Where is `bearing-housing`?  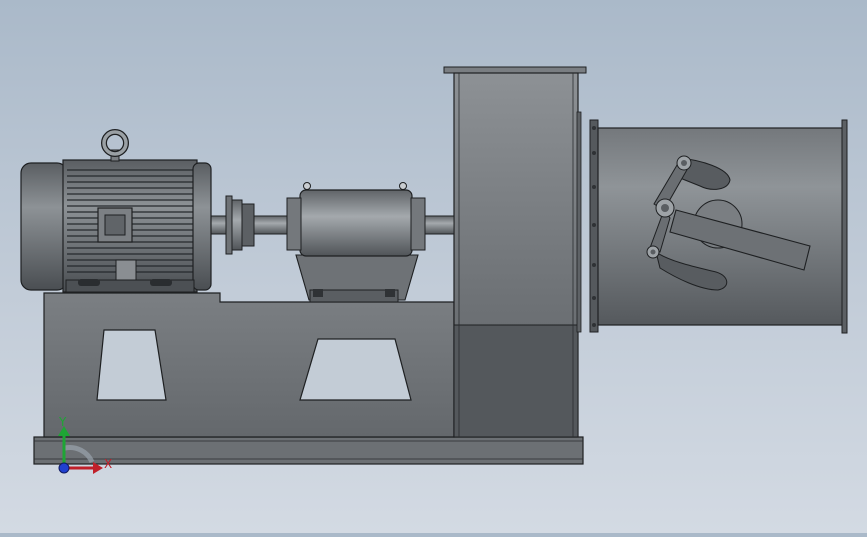
bearing-housing is located at coordinates (356, 242).